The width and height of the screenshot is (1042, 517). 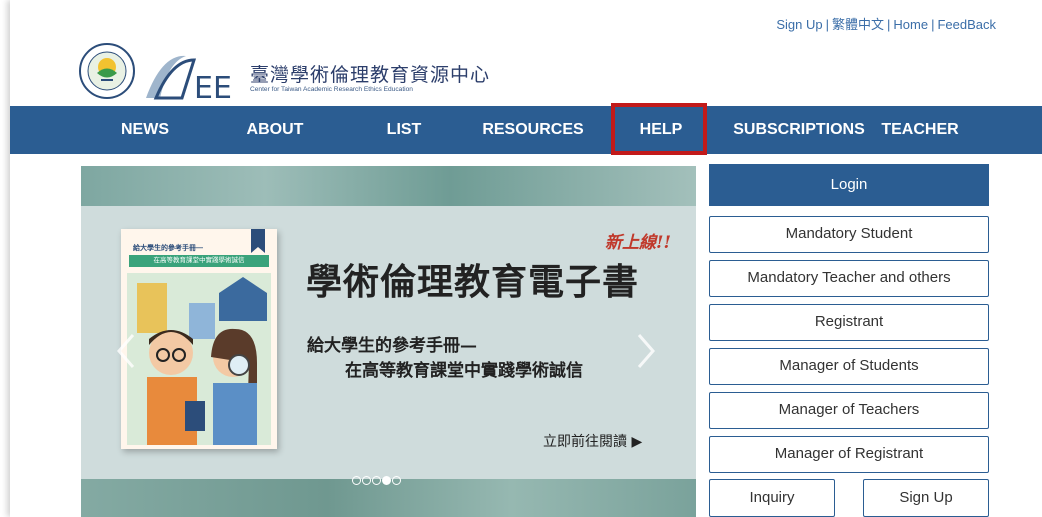 What do you see at coordinates (258, 241) in the screenshot?
I see `bookmark-icon` at bounding box center [258, 241].